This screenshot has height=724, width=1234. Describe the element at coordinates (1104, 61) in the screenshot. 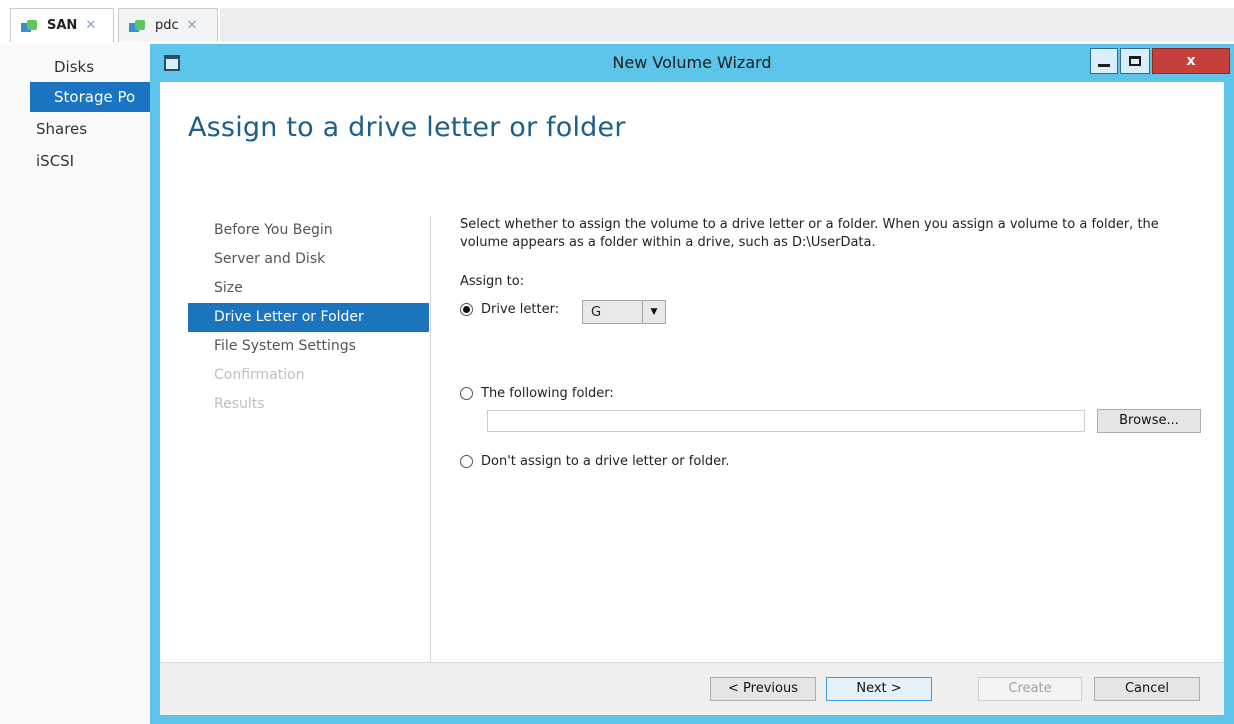

I see `minimize-button` at that location.